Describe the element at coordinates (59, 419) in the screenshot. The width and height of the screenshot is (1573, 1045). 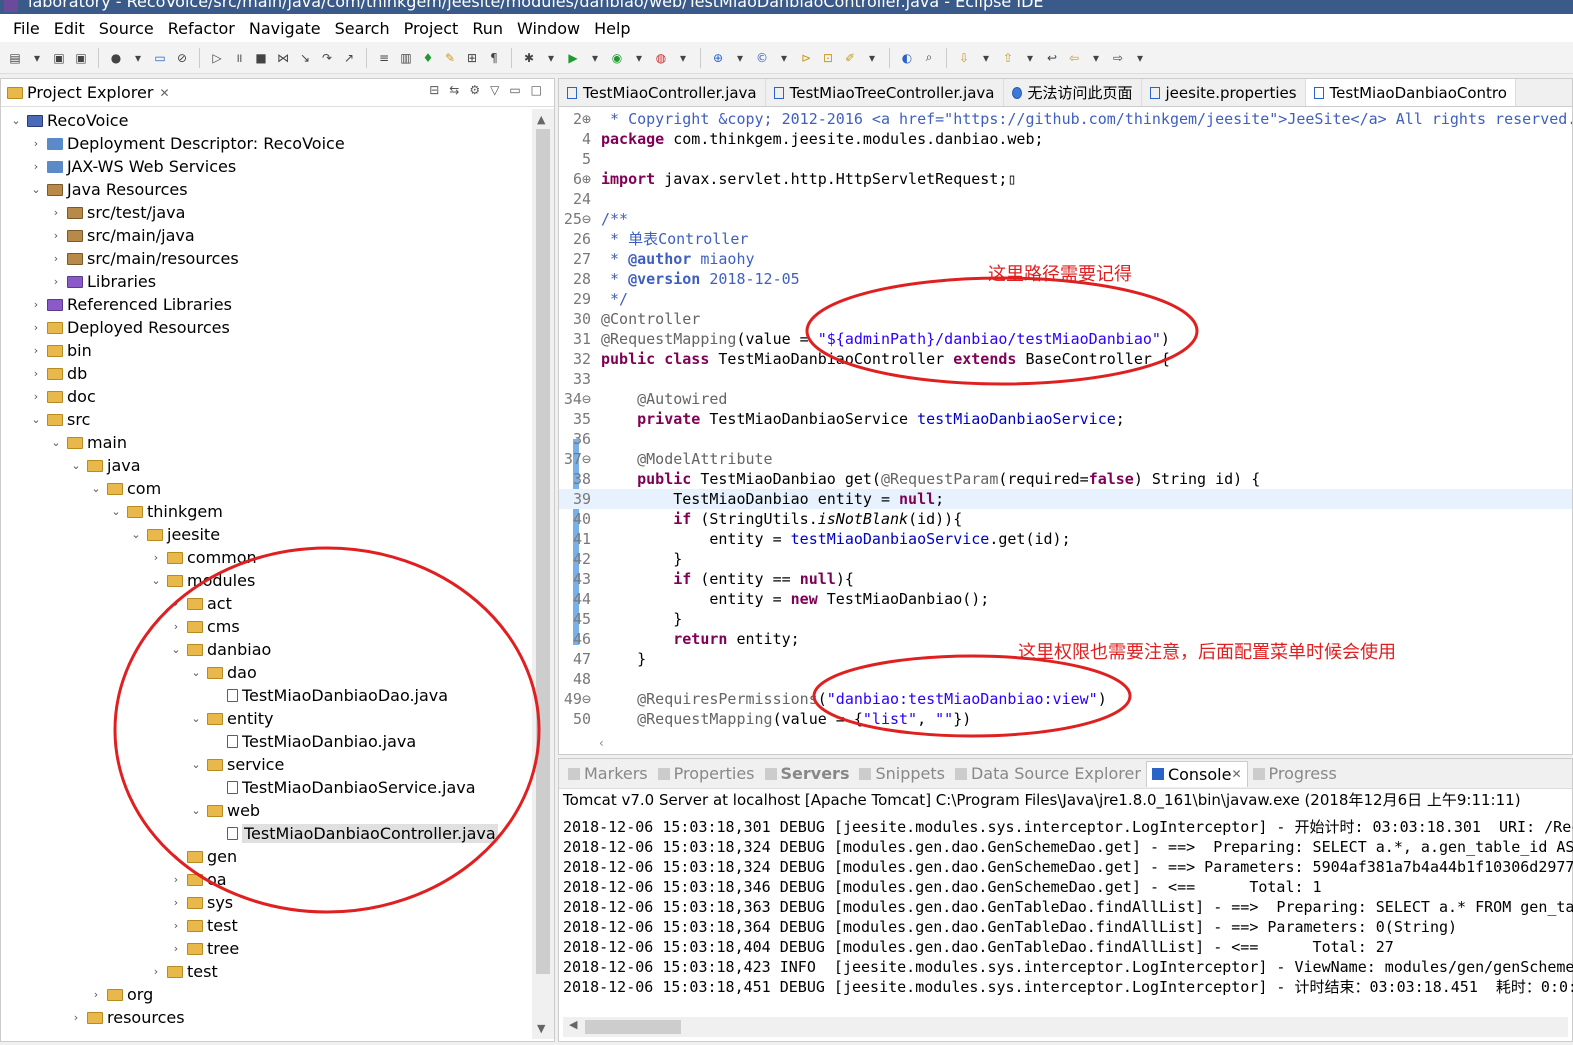
I see `tree-item: ⌄ src` at that location.